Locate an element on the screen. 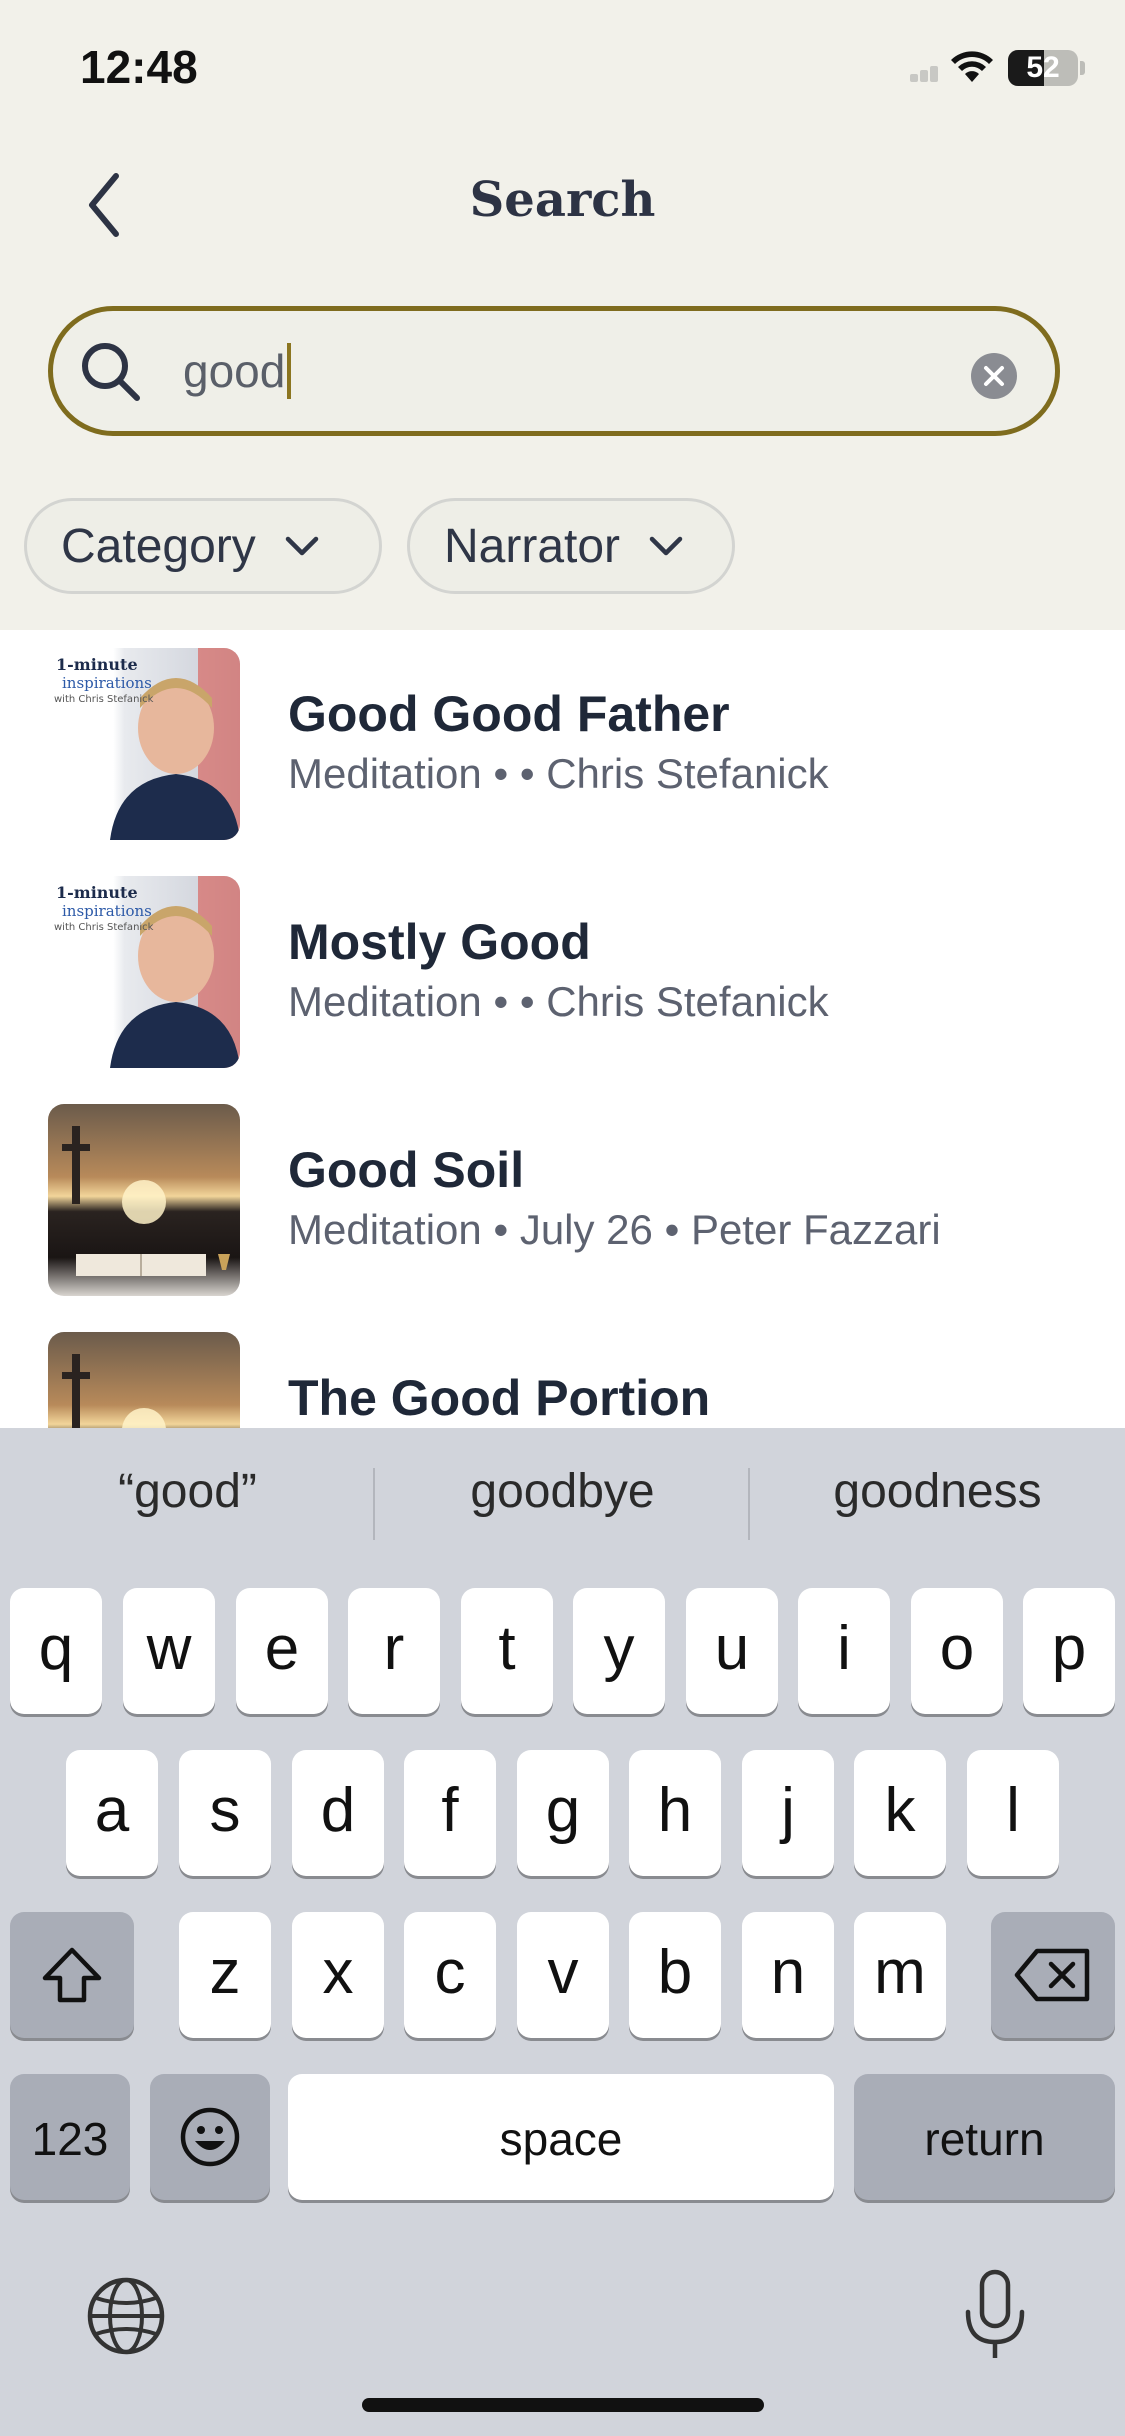 Image resolution: width=1125 pixels, height=2436 pixels. search-icon is located at coordinates (111, 372).